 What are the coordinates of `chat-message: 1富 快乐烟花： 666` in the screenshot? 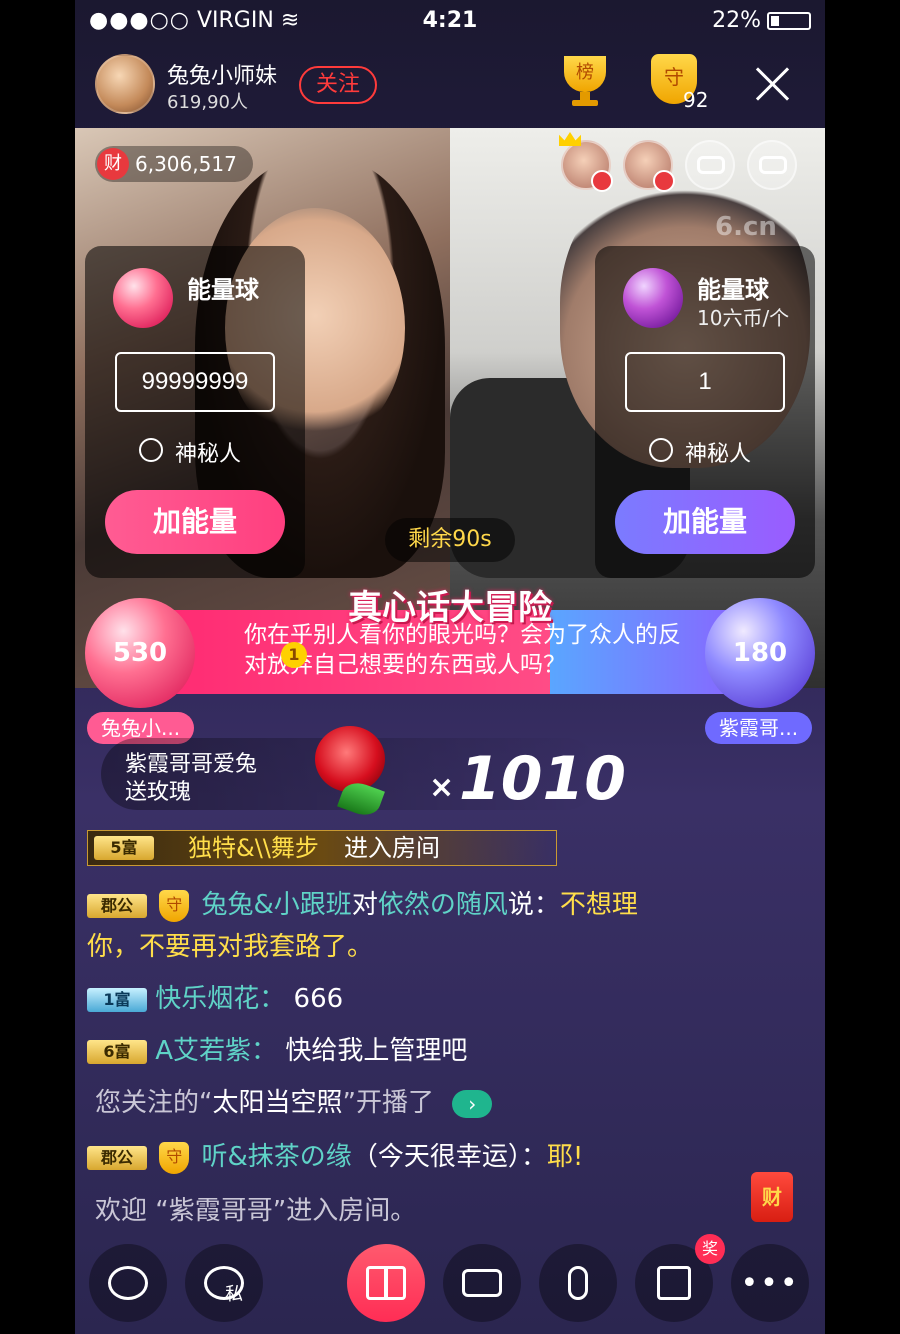 It's located at (215, 999).